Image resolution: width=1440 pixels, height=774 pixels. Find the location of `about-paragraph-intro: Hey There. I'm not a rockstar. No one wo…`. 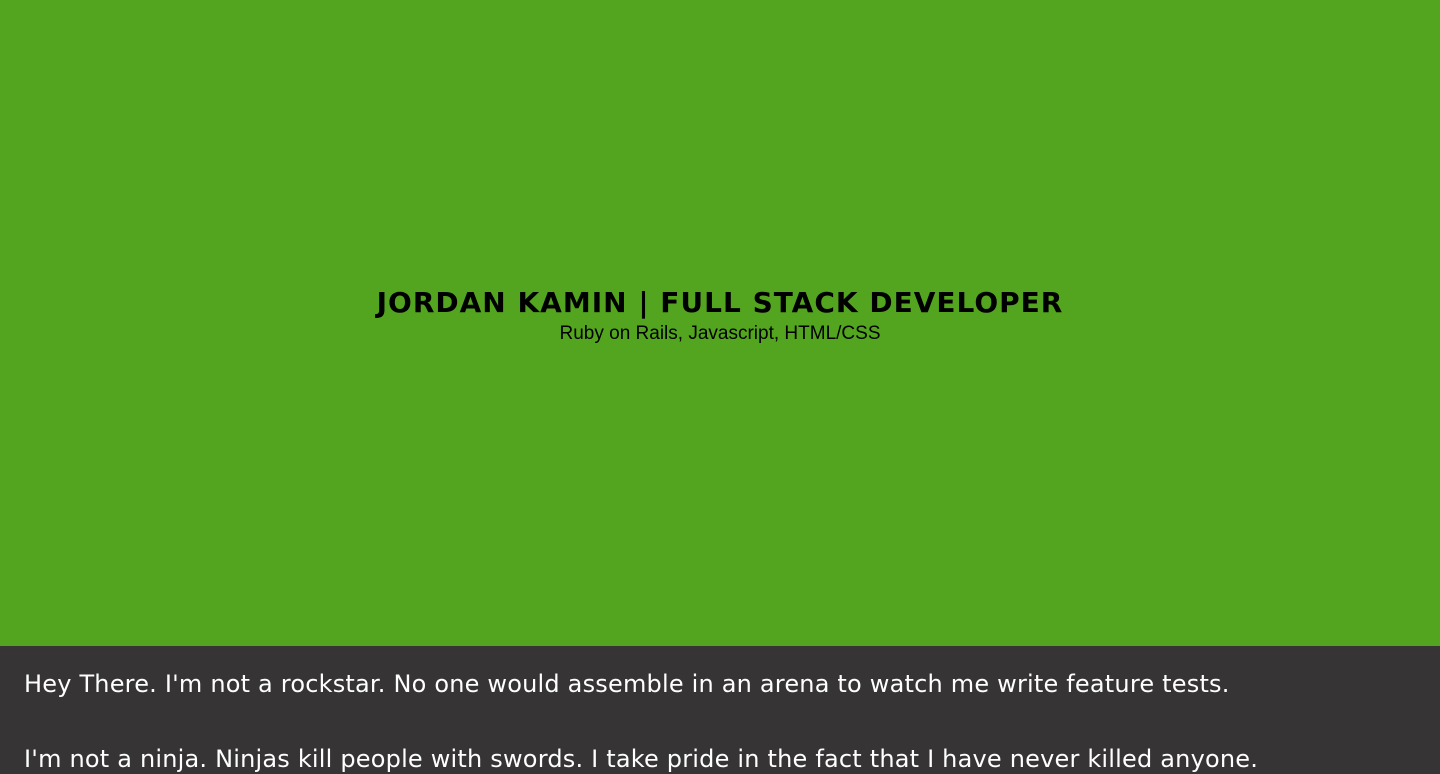

about-paragraph-intro: Hey There. I'm not a rockstar. No one wo… is located at coordinates (627, 684).